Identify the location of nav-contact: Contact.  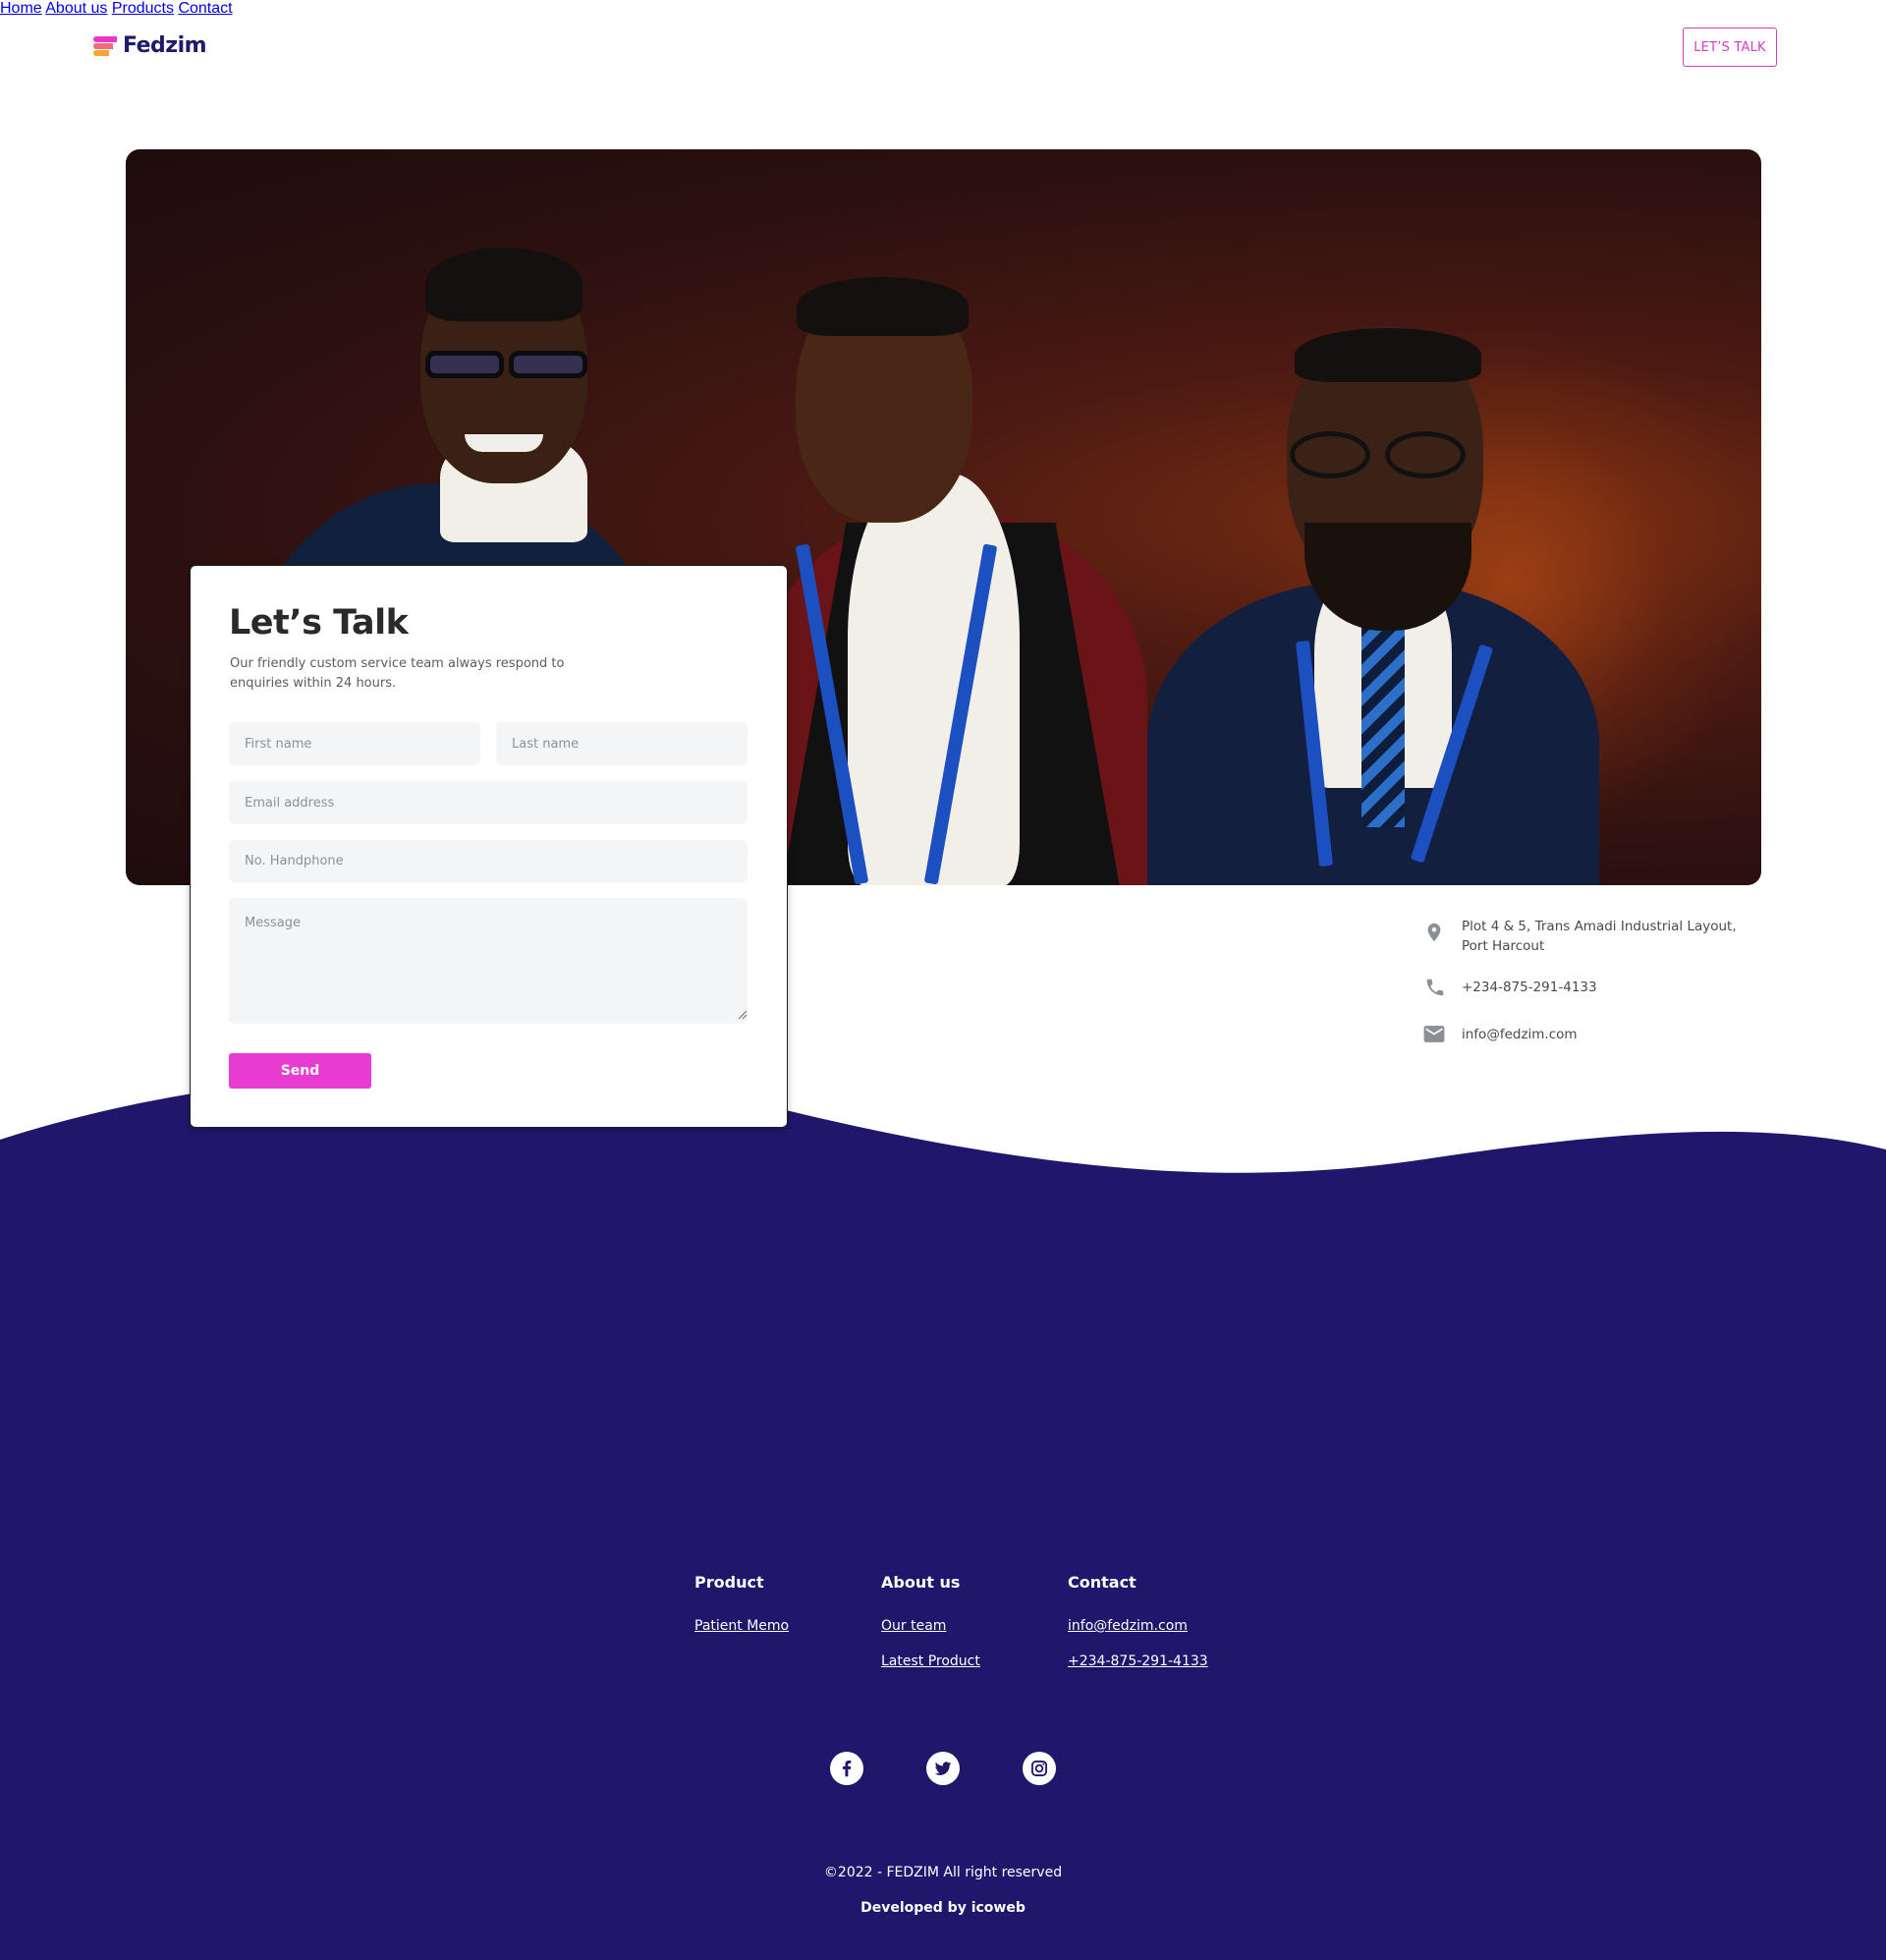
(205, 8).